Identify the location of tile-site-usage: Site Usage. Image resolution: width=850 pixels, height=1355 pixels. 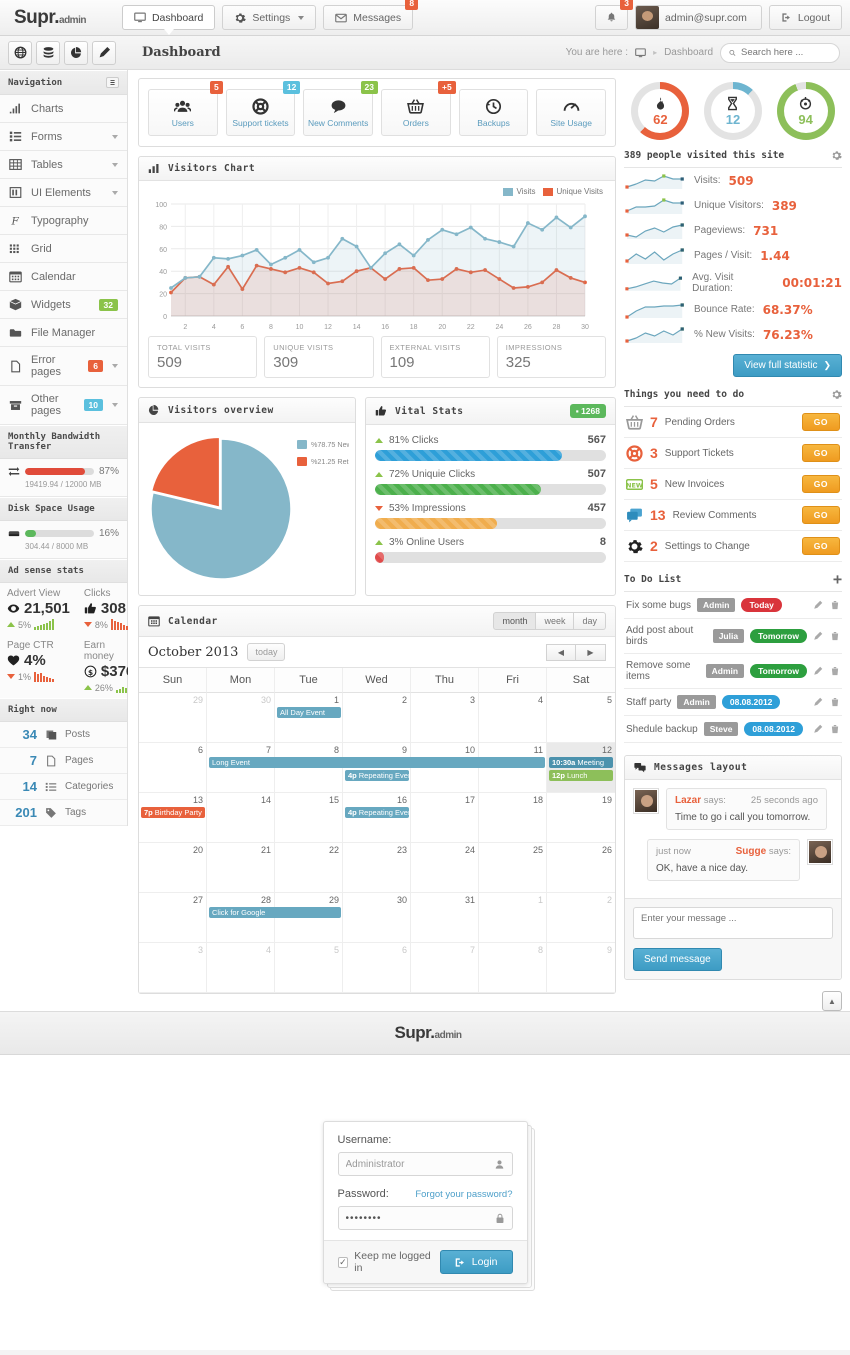
(571, 112).